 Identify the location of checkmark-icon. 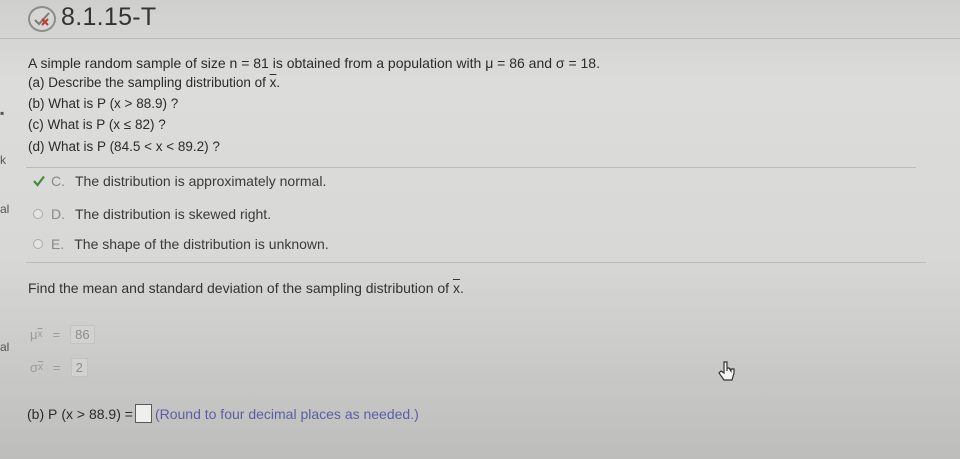
(39, 181).